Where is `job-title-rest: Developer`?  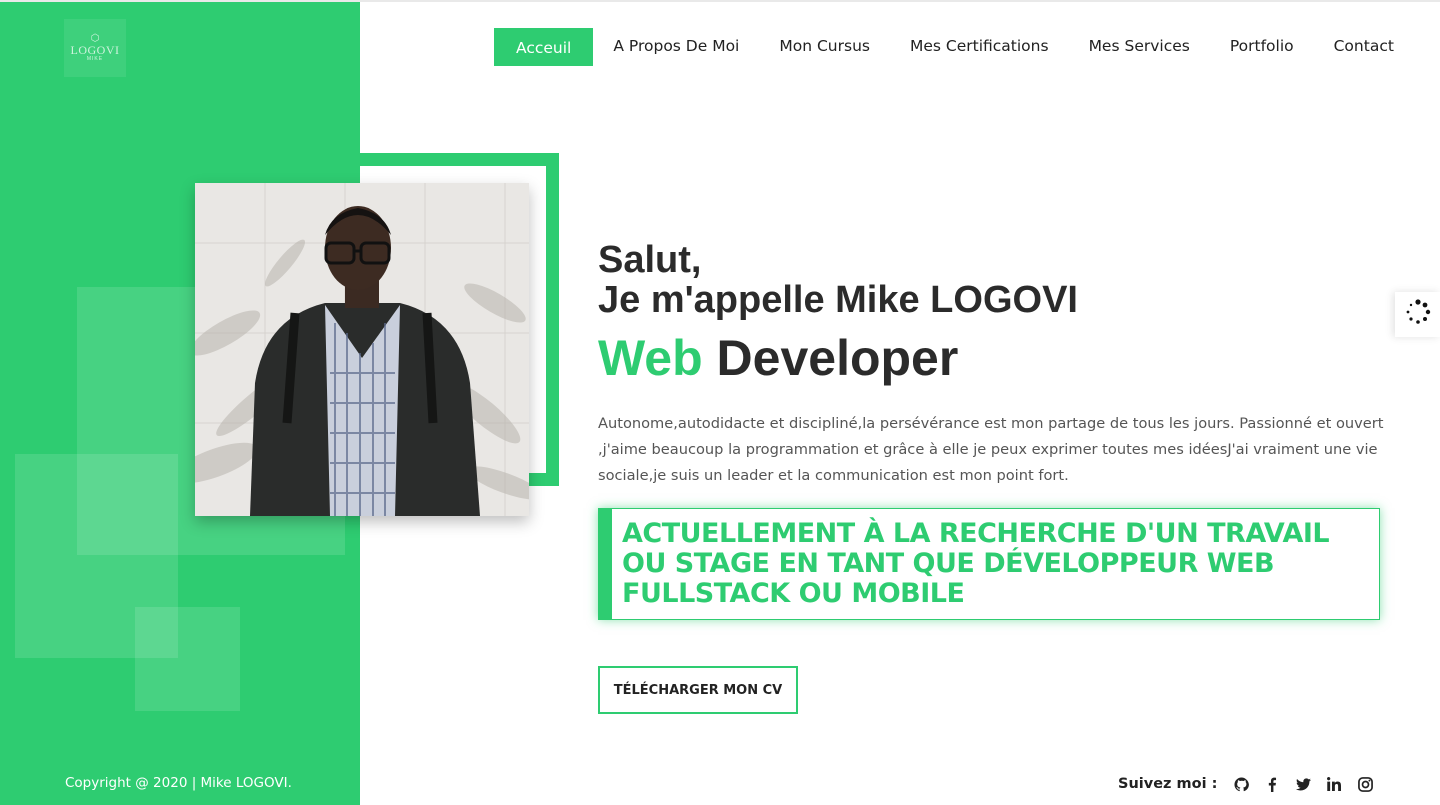
job-title-rest: Developer is located at coordinates (837, 358).